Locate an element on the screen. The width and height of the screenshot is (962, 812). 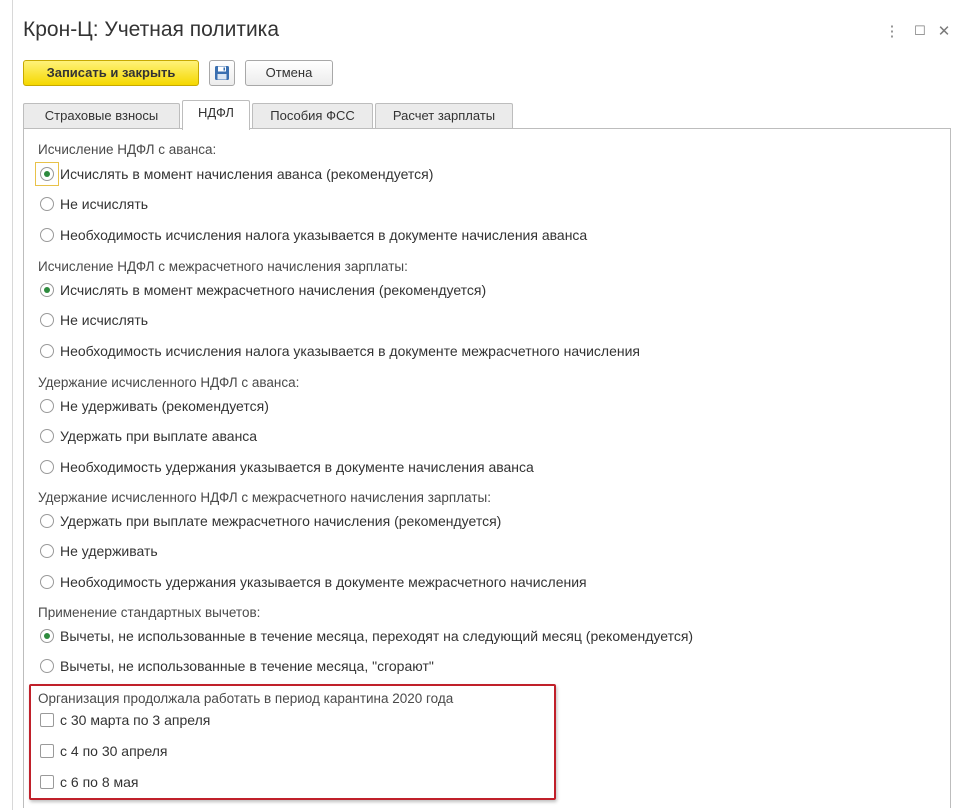
close-icon: ✕ is located at coordinates (944, 31).